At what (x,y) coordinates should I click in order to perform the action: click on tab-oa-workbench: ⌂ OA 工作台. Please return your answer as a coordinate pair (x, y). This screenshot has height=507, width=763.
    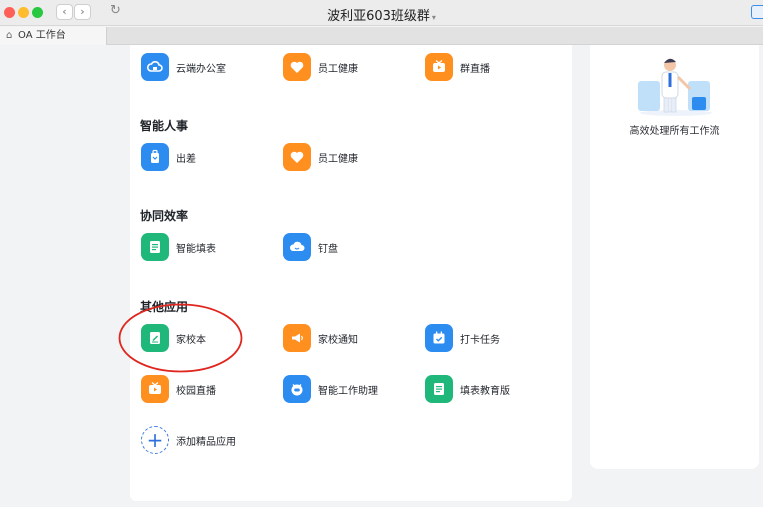
    Looking at the image, I should click on (53, 36).